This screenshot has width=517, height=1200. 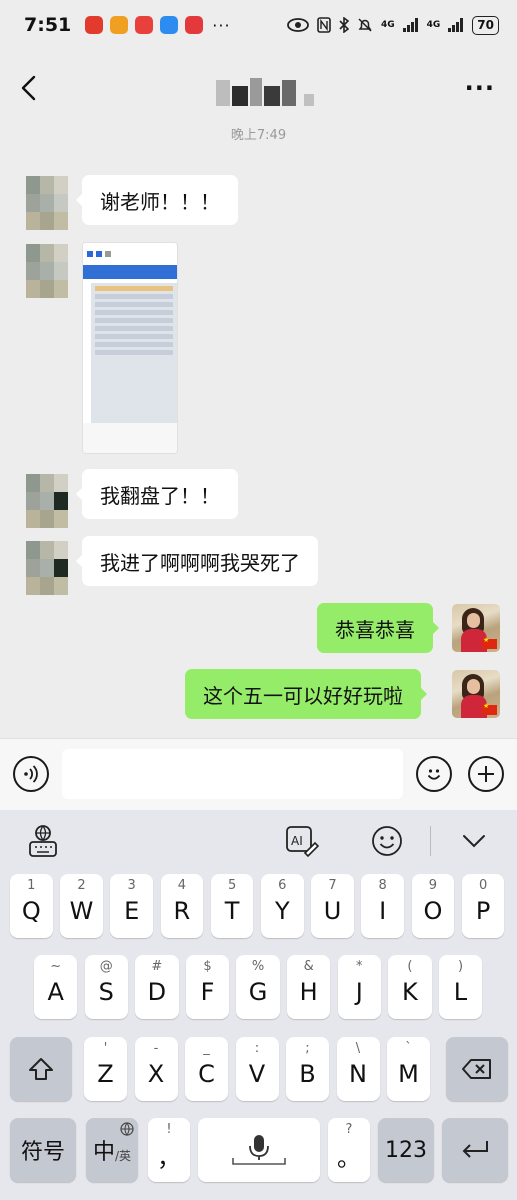 What do you see at coordinates (302, 841) in the screenshot?
I see `ai-writing-button: AI` at bounding box center [302, 841].